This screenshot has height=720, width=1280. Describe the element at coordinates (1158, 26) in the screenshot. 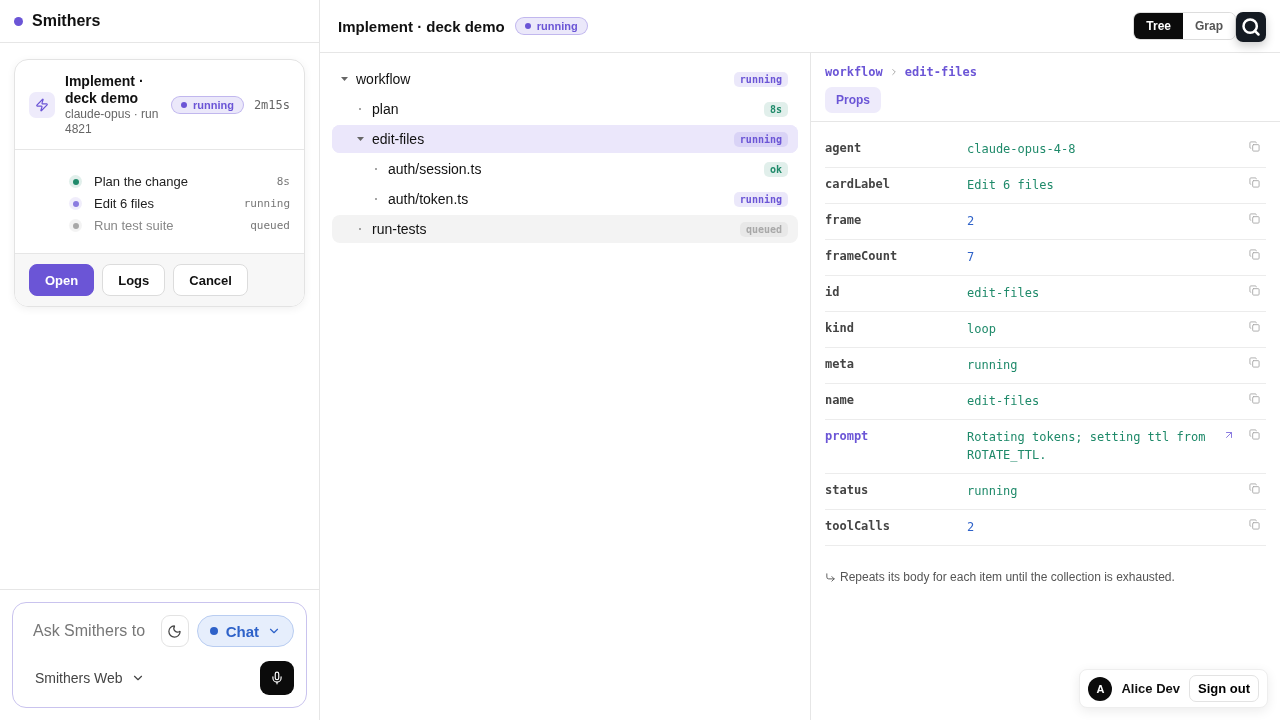

I see `view-tab: Tree` at that location.